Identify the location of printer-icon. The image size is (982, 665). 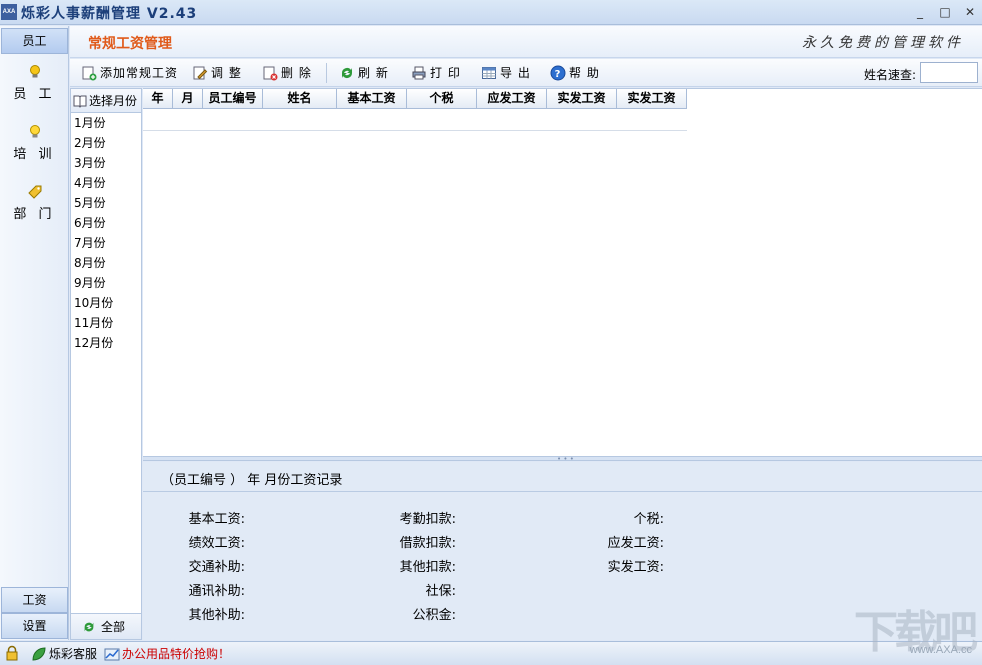
(419, 73).